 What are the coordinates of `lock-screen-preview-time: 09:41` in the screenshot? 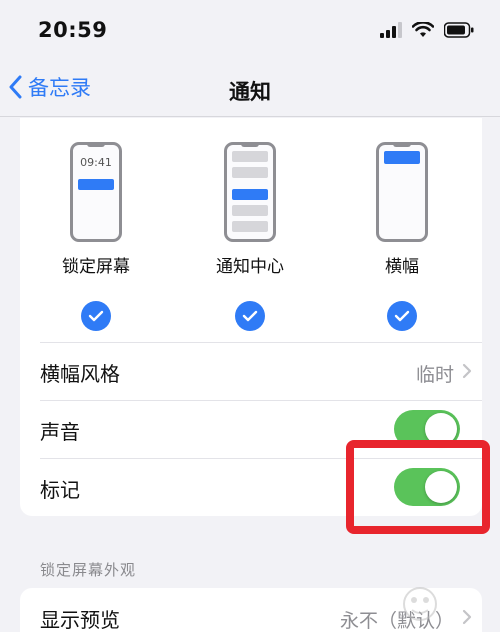 It's located at (96, 162).